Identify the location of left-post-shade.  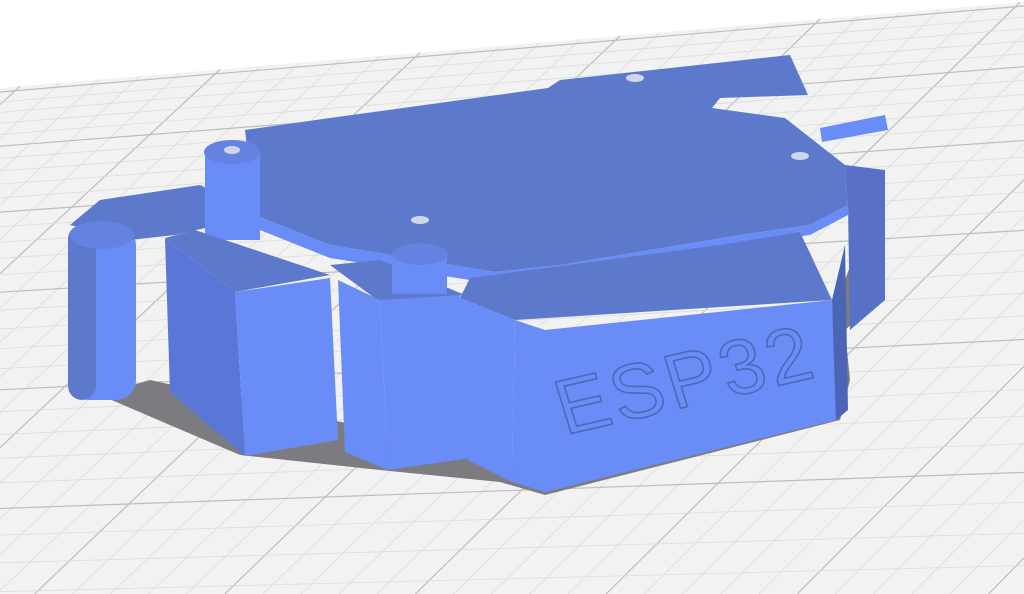
(82, 312).